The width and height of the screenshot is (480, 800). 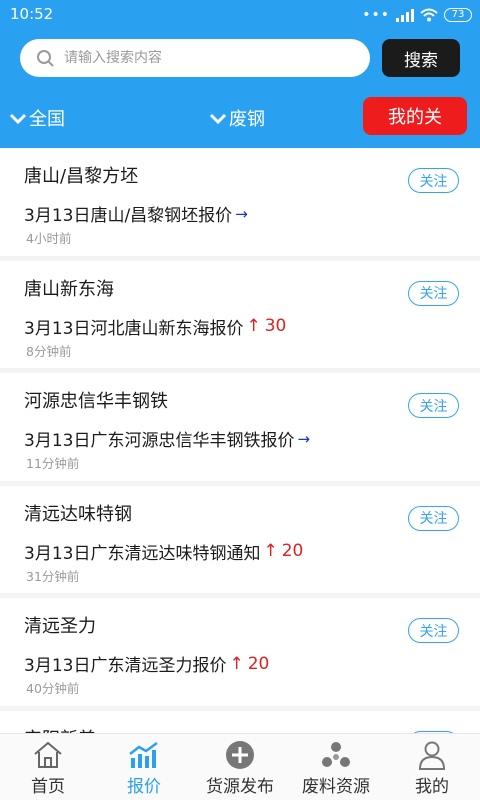 I want to click on plus-circle-icon, so click(x=240, y=755).